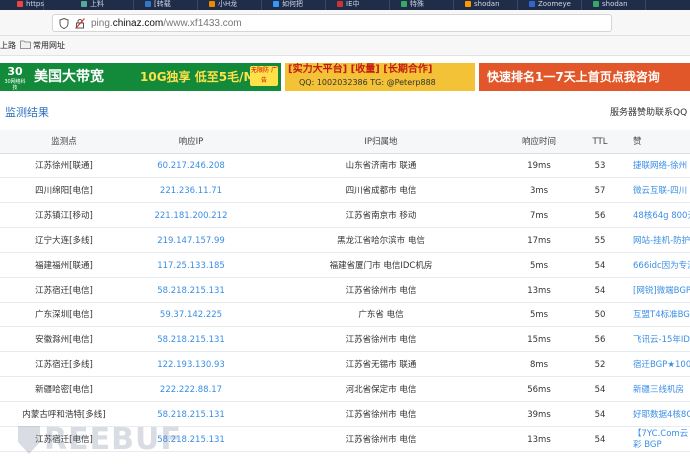 The width and height of the screenshot is (690, 470). What do you see at coordinates (661, 415) in the screenshot?
I see `cell-sponsor: 好耶数据4核8G` at bounding box center [661, 415].